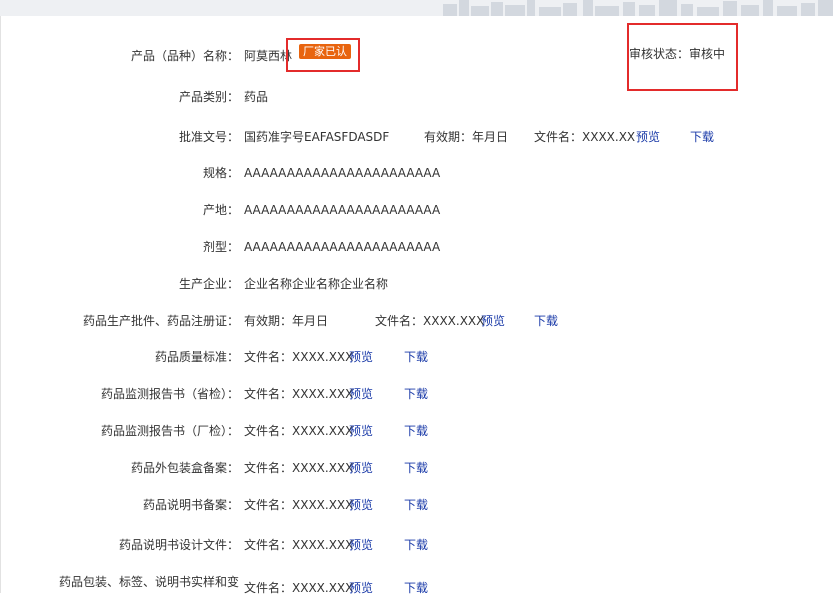  What do you see at coordinates (317, 137) in the screenshot?
I see `approval-value: 国药准字号EAFASFDASDF` at bounding box center [317, 137].